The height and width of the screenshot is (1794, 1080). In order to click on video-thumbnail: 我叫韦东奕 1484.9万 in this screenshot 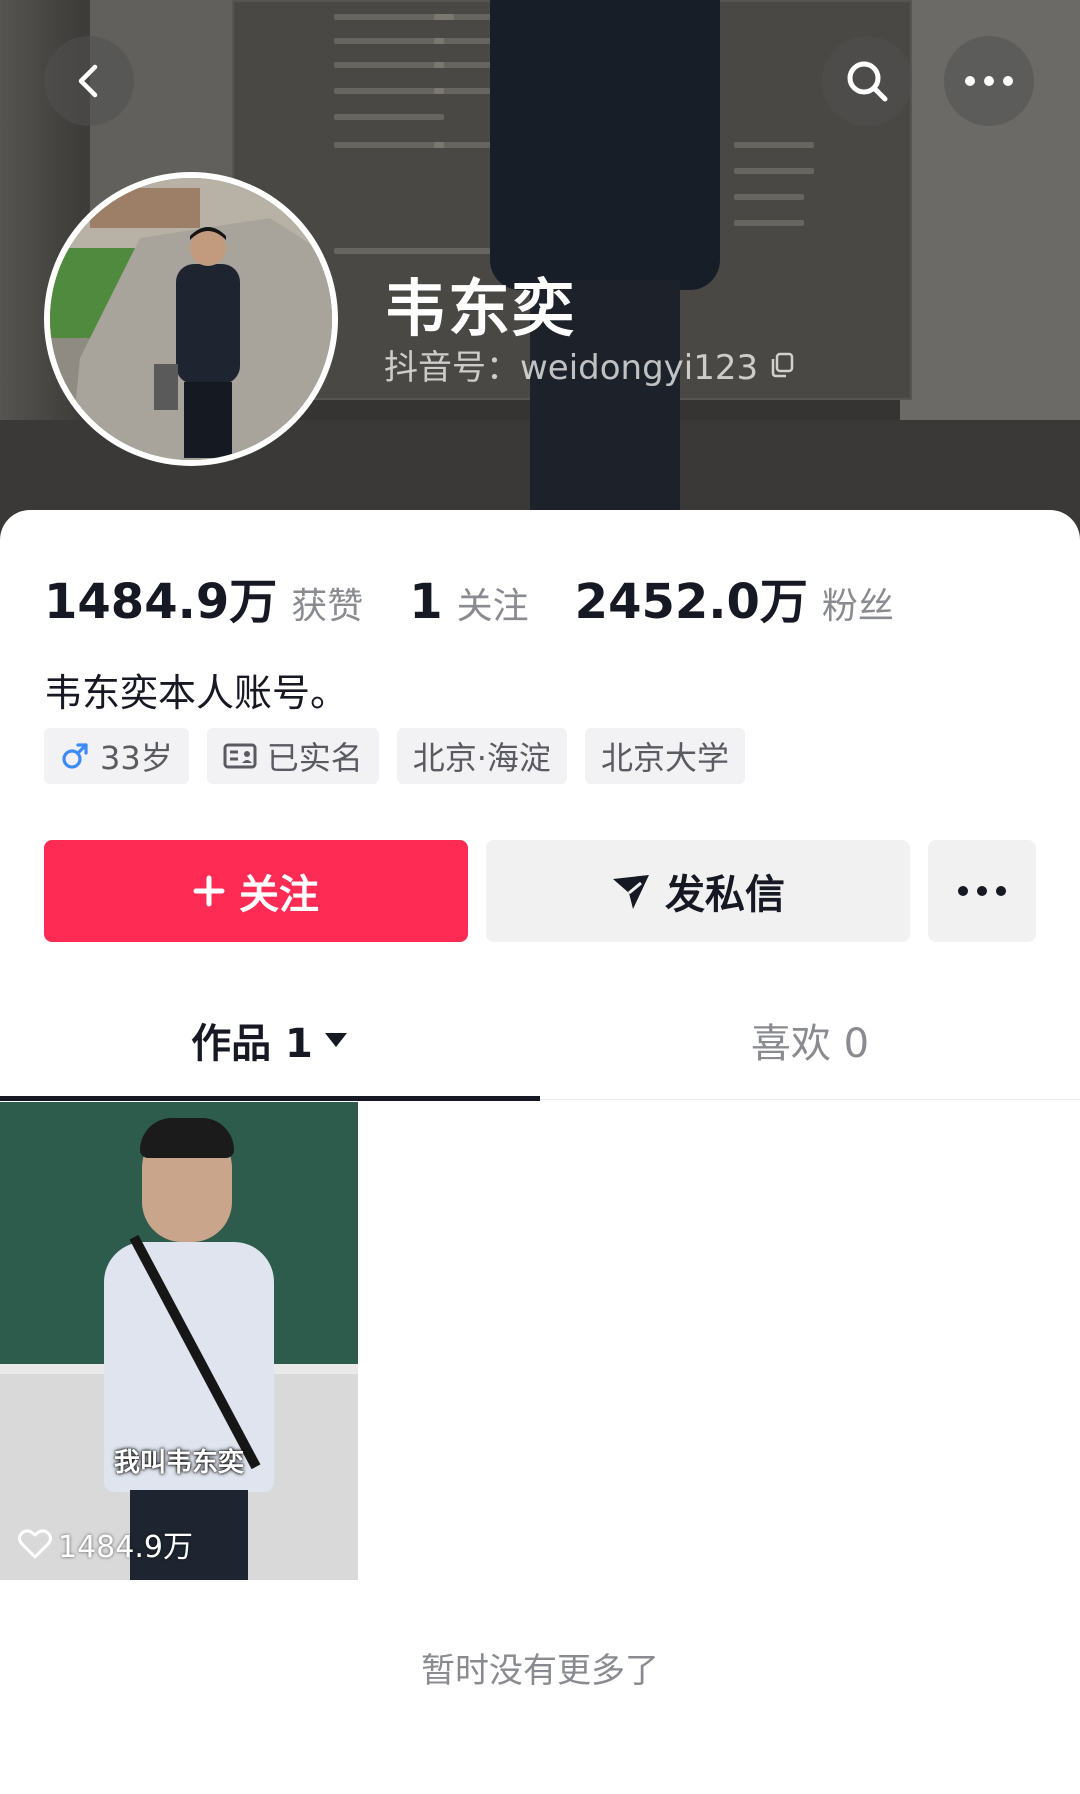, I will do `click(179, 1341)`.